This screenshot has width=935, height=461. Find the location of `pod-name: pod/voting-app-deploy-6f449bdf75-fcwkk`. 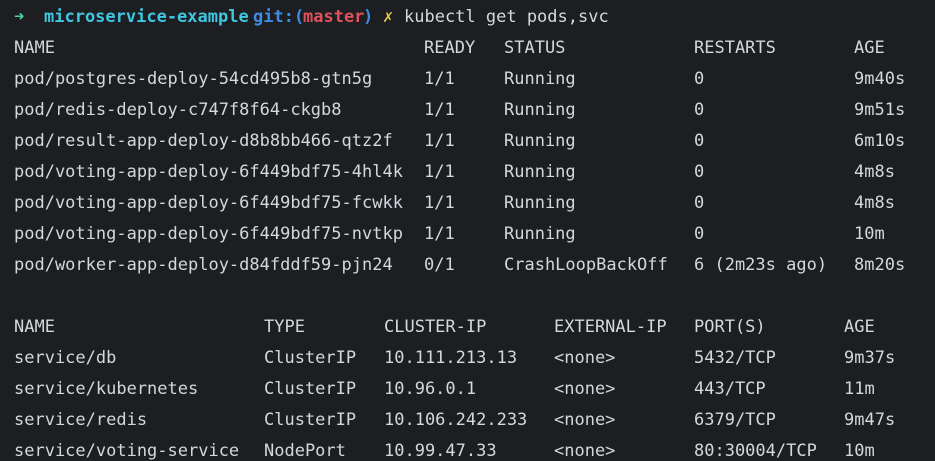

pod-name: pod/voting-app-deploy-6f449bdf75-fcwkk is located at coordinates (208, 203).